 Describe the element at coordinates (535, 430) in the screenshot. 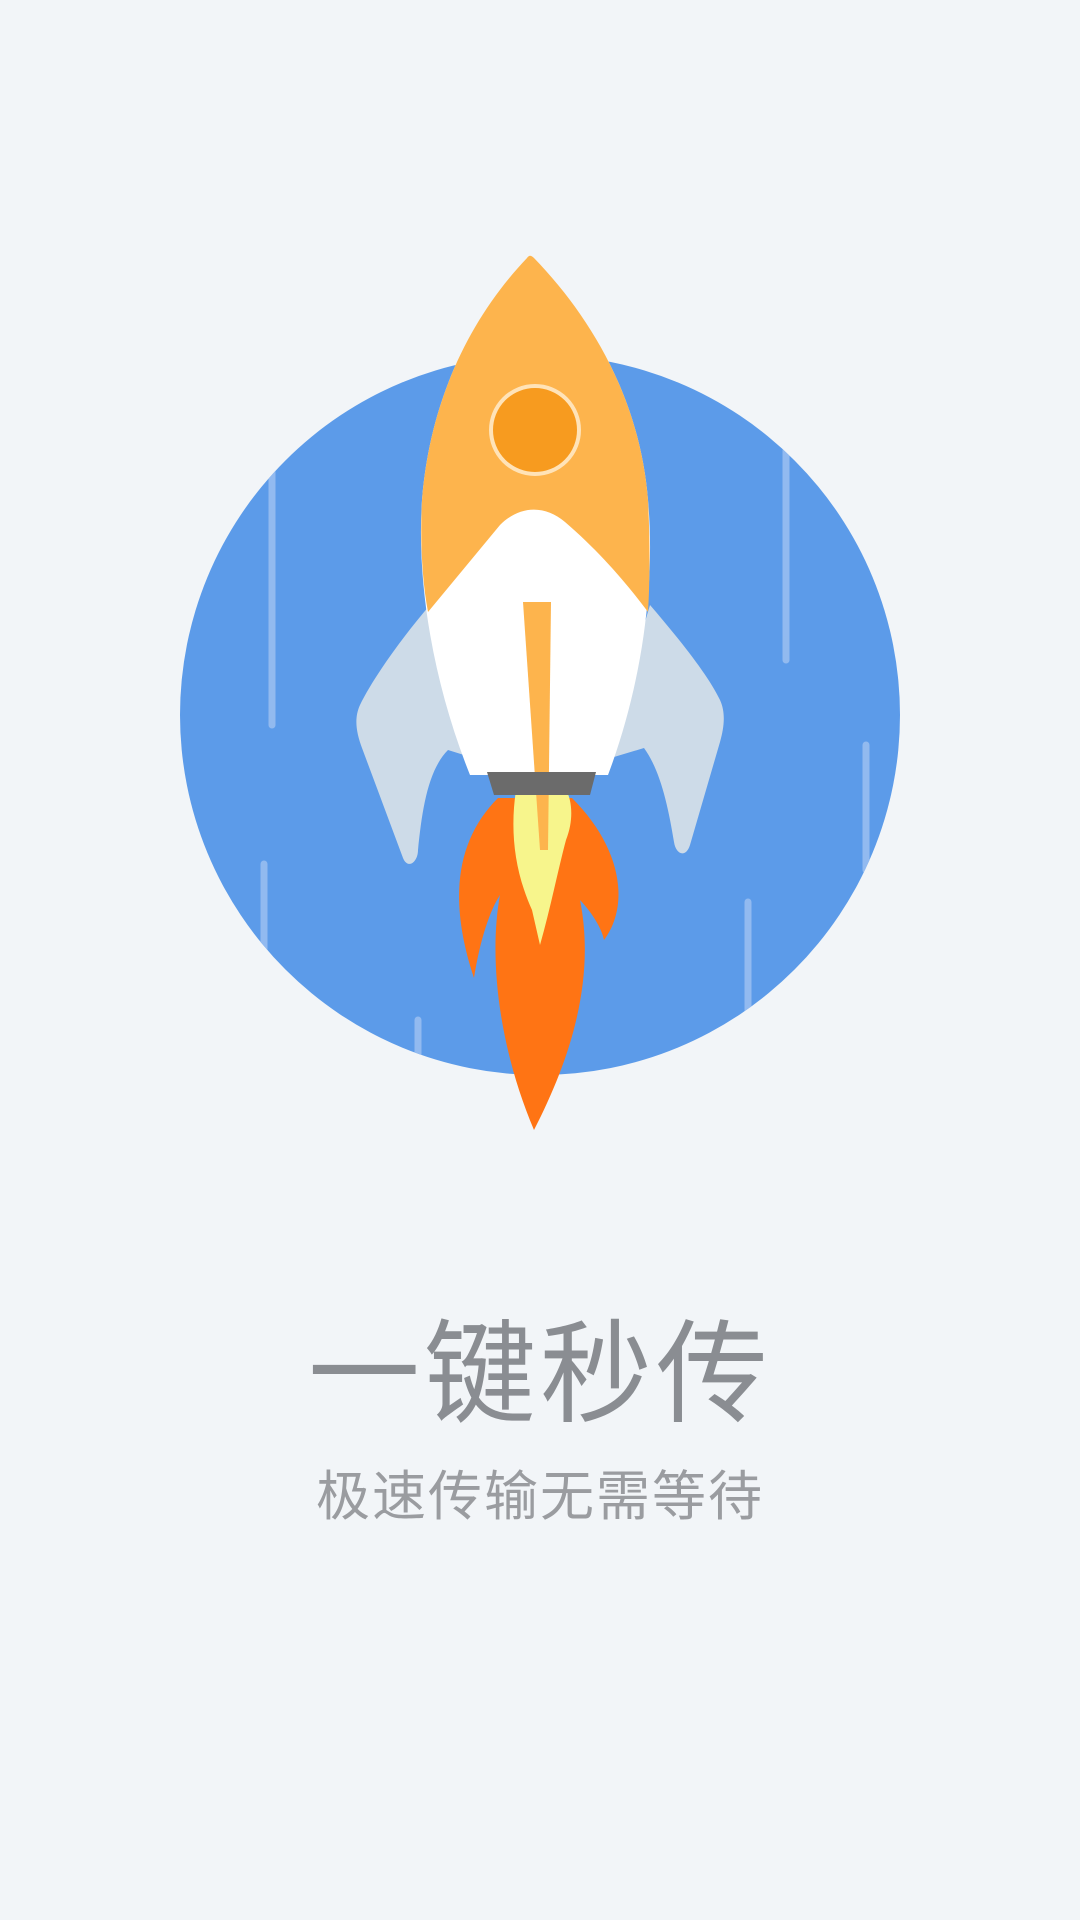

I see `rocket-window` at that location.